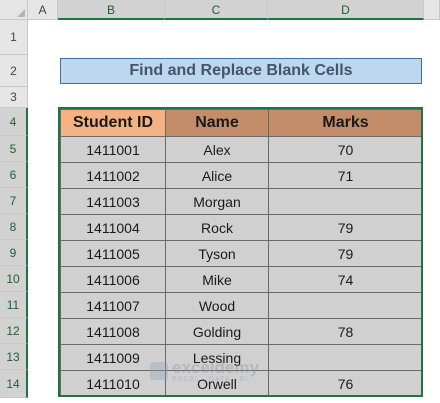 The height and width of the screenshot is (403, 440). What do you see at coordinates (113, 123) in the screenshot?
I see `header-student-id: Student ID` at bounding box center [113, 123].